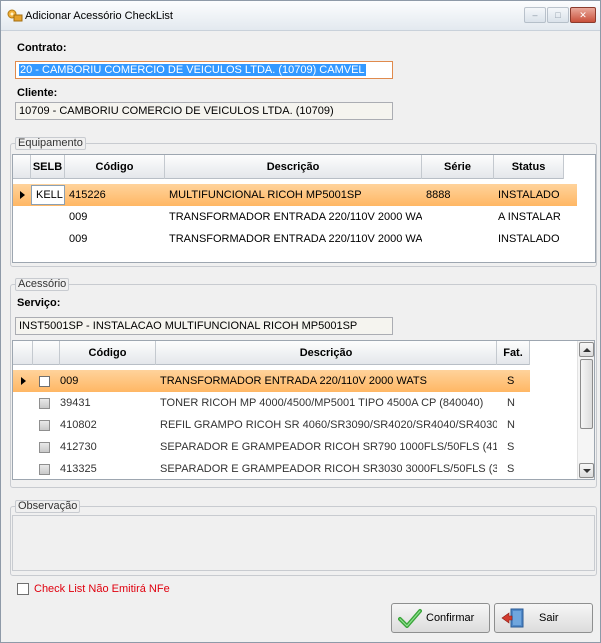 Image resolution: width=601 pixels, height=643 pixels. What do you see at coordinates (586, 394) in the screenshot?
I see `scroll-thumb` at bounding box center [586, 394].